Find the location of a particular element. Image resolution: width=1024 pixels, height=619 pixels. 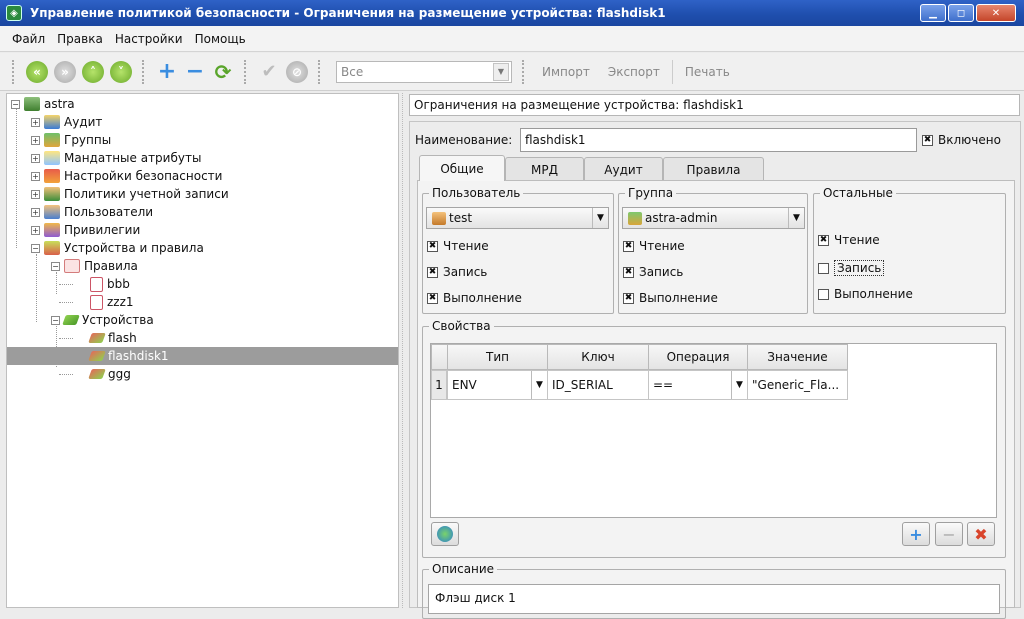

column-header-type: Тип is located at coordinates (497, 357).